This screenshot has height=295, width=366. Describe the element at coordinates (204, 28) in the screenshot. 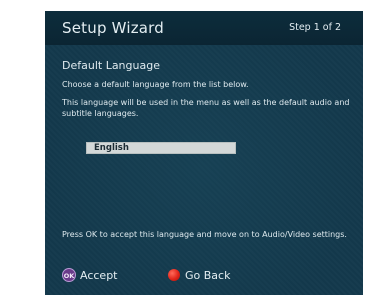

I see `header-bar: Setup Wizard Step 1 of 2` at that location.